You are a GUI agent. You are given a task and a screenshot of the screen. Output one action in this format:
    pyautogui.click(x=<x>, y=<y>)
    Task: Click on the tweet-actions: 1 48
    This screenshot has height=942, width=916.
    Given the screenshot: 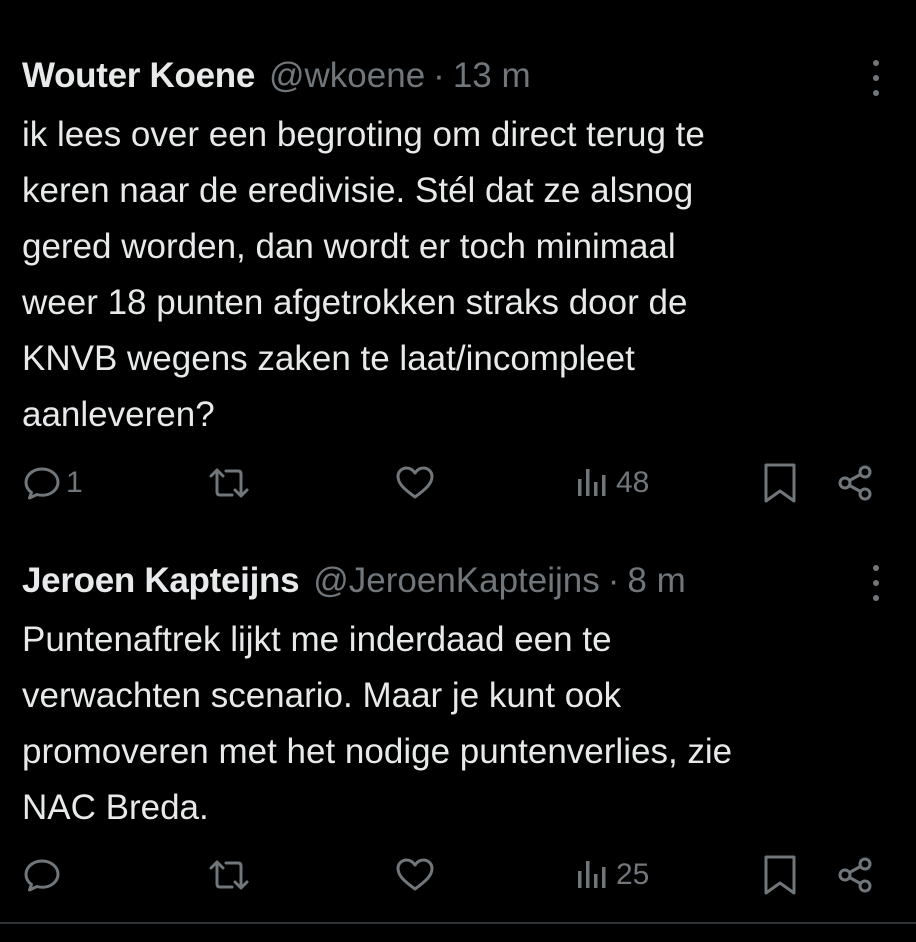 What is the action you would take?
    pyautogui.click(x=458, y=483)
    